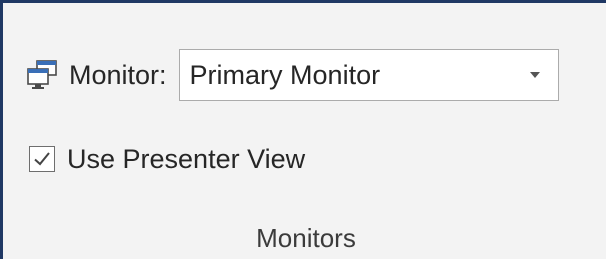 This screenshot has height=259, width=606. Describe the element at coordinates (118, 74) in the screenshot. I see `monitor-label: Monitor:` at that location.